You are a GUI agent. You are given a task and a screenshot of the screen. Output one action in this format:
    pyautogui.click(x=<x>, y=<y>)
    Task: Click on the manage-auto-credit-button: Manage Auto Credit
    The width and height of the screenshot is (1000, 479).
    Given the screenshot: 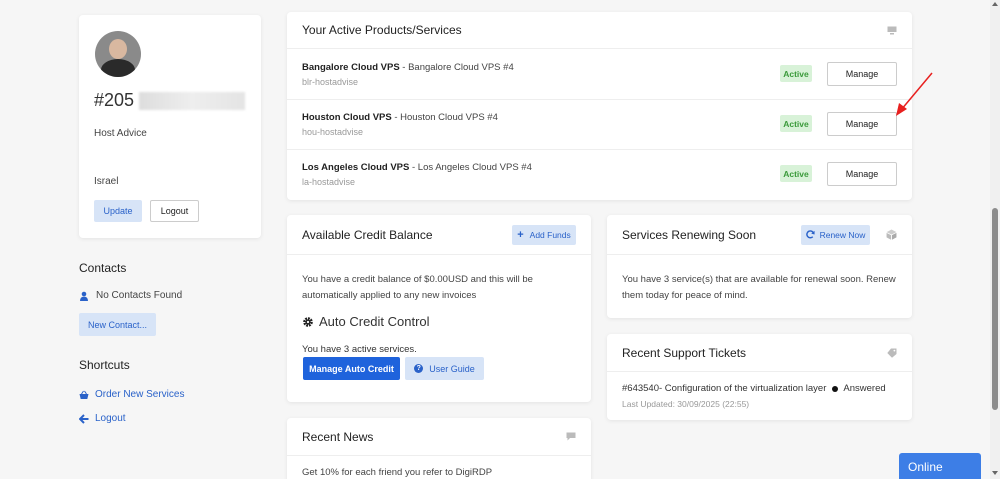 What is the action you would take?
    pyautogui.click(x=351, y=368)
    